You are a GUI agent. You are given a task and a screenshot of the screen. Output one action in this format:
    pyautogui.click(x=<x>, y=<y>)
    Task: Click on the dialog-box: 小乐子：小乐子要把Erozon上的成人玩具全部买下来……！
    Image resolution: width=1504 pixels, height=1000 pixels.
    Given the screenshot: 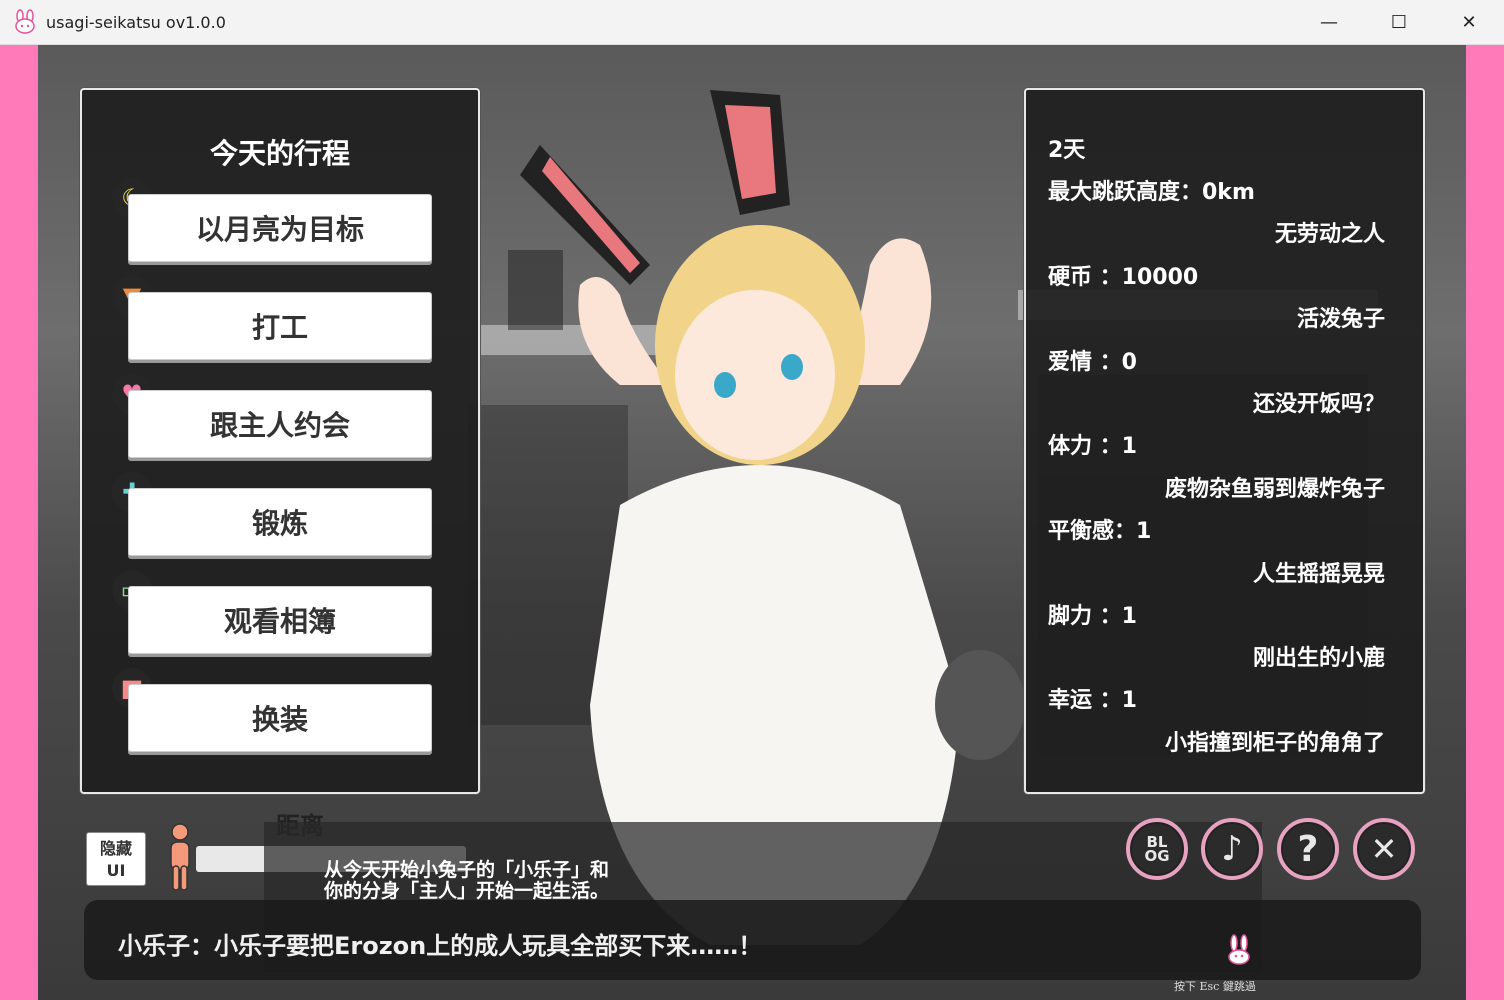 What is the action you would take?
    pyautogui.click(x=752, y=940)
    